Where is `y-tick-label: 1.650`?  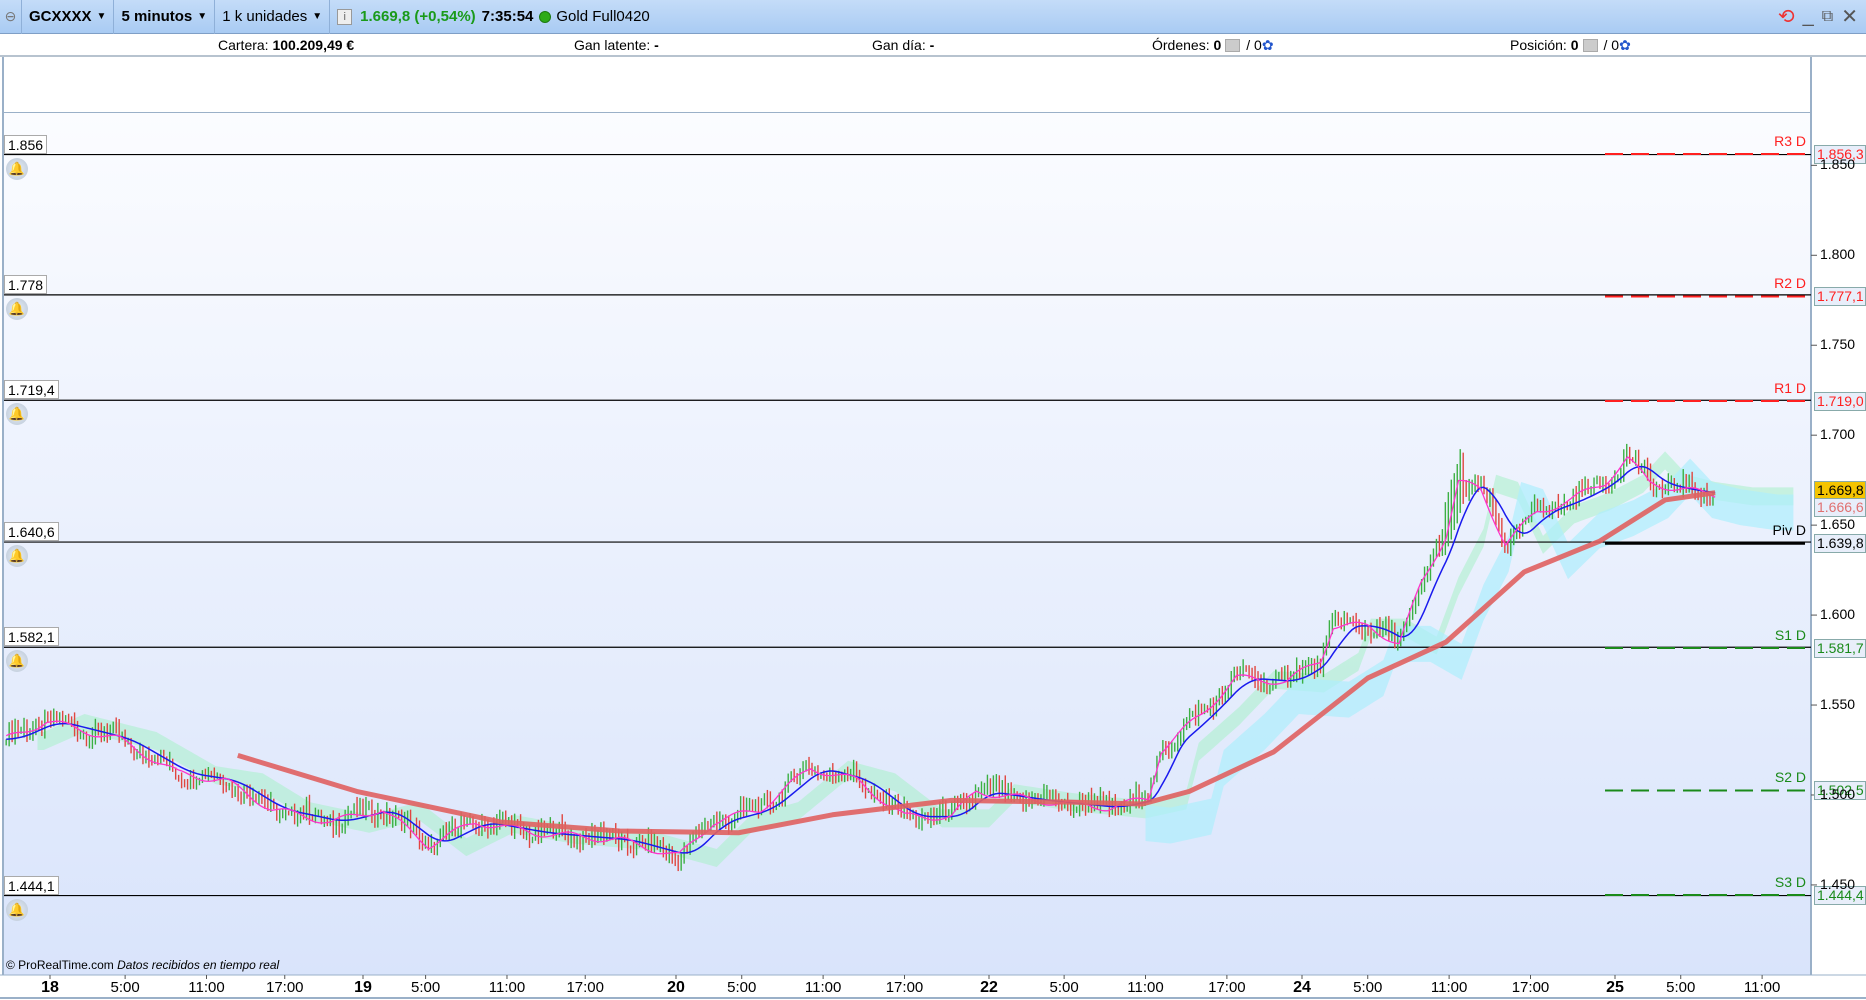
y-tick-label: 1.650 is located at coordinates (1838, 524).